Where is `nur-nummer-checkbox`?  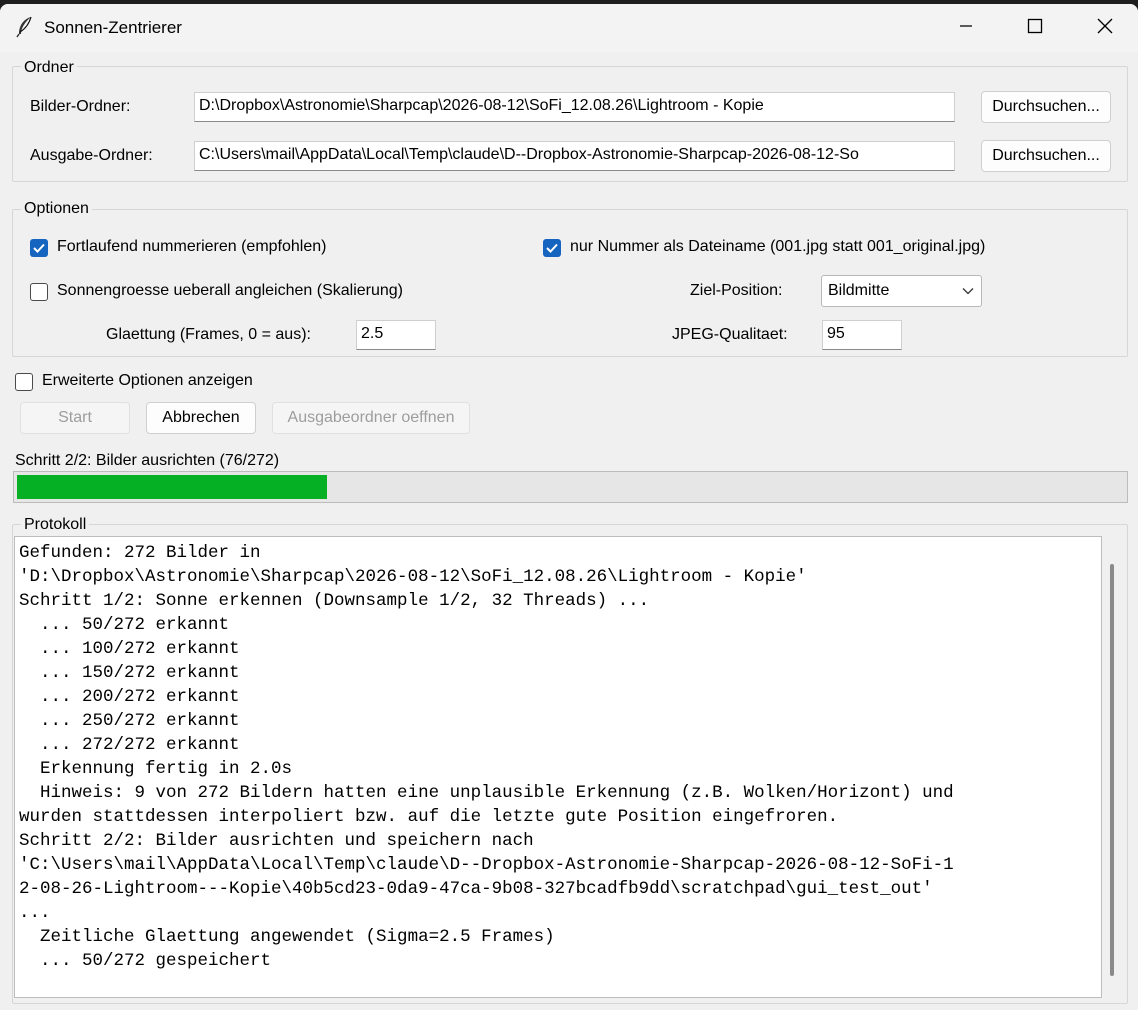 nur-nummer-checkbox is located at coordinates (552, 248).